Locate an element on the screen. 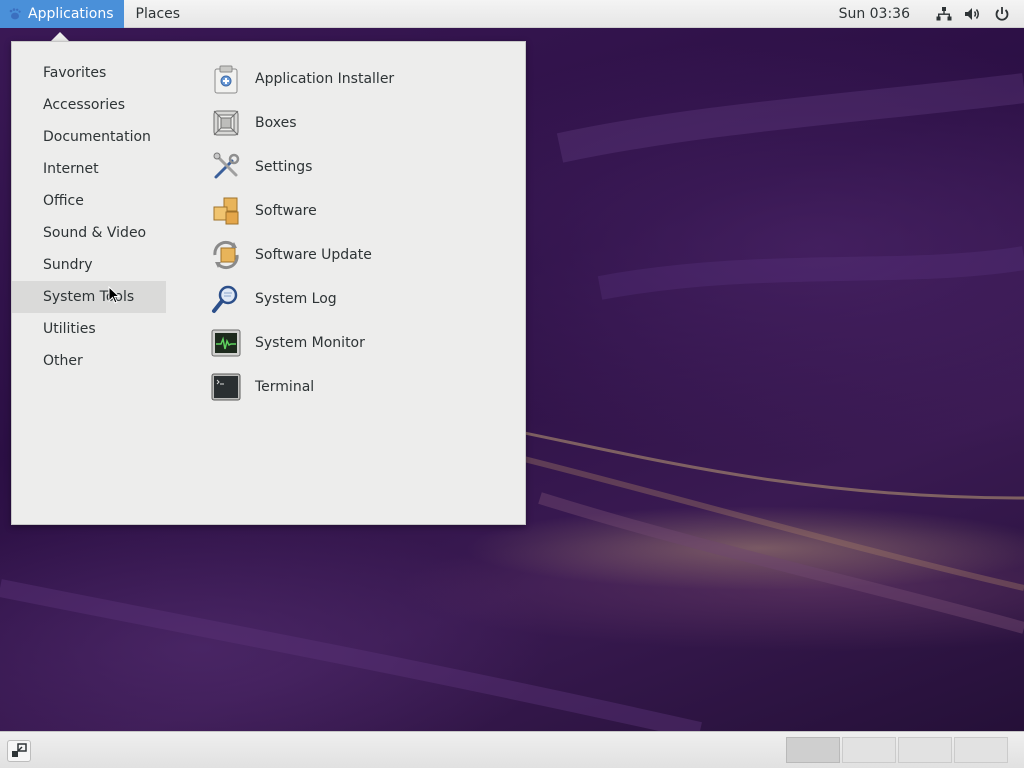  places-menu-button: Places is located at coordinates (158, 14).